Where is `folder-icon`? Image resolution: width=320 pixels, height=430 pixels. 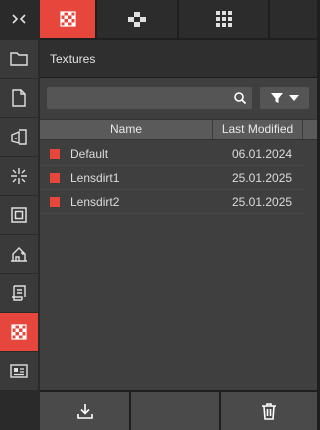
folder-icon is located at coordinates (19, 59).